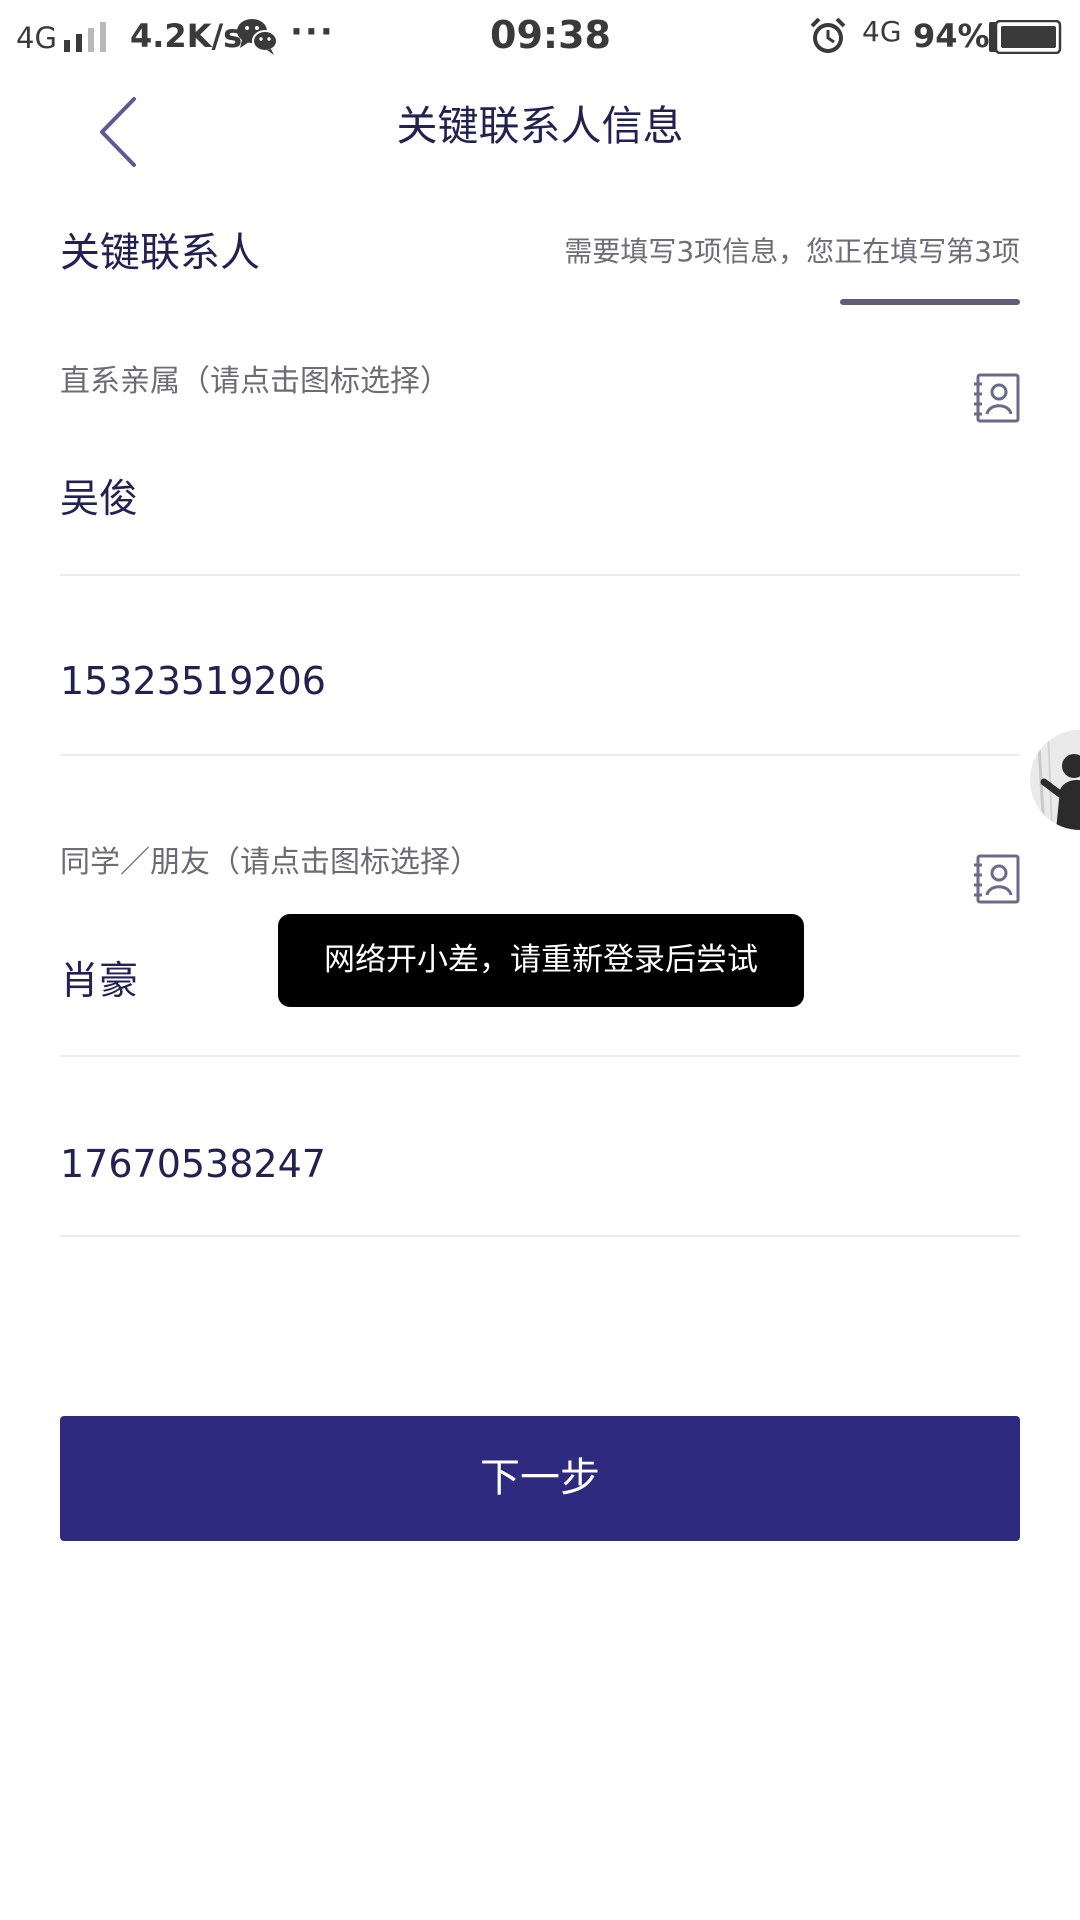  Describe the element at coordinates (550, 35) in the screenshot. I see `status-time: 09:38` at that location.